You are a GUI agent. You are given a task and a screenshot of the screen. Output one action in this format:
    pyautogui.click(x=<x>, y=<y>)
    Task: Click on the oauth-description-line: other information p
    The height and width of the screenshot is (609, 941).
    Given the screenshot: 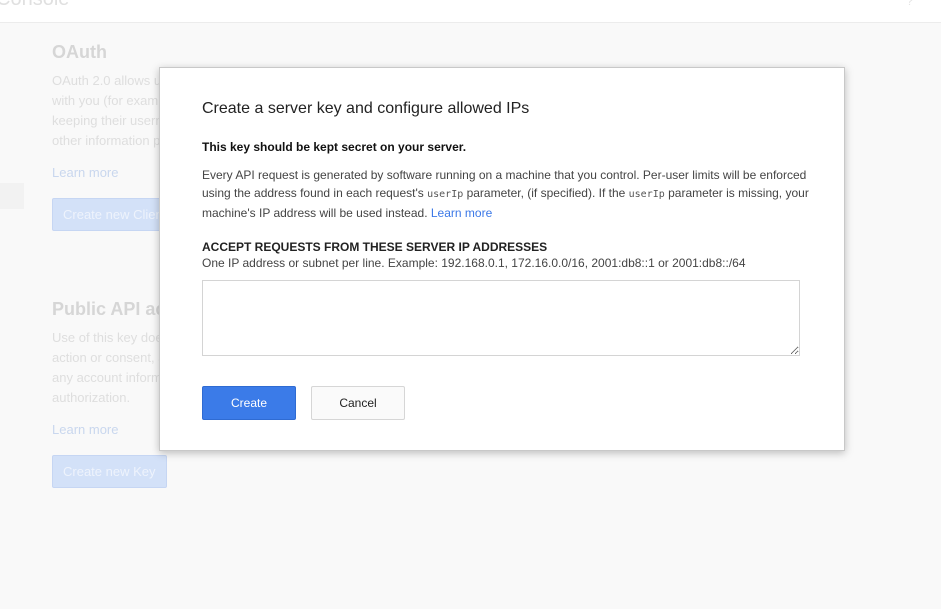 What is the action you would take?
    pyautogui.click(x=106, y=140)
    